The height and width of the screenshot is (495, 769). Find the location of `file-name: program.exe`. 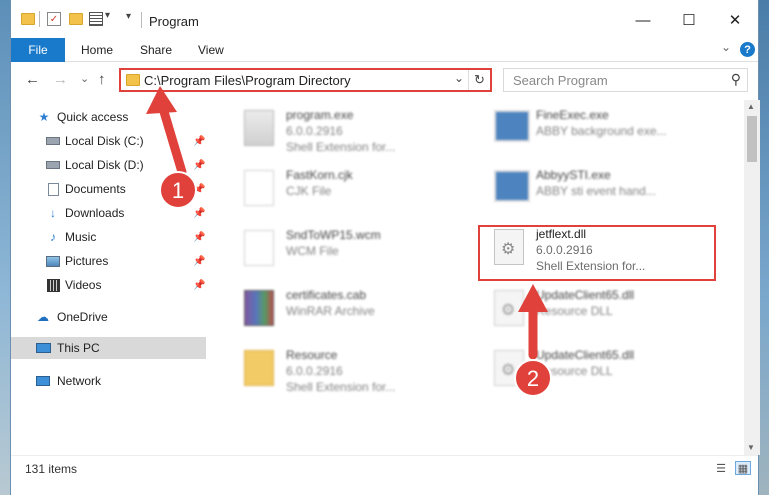

file-name: program.exe is located at coordinates (320, 115).